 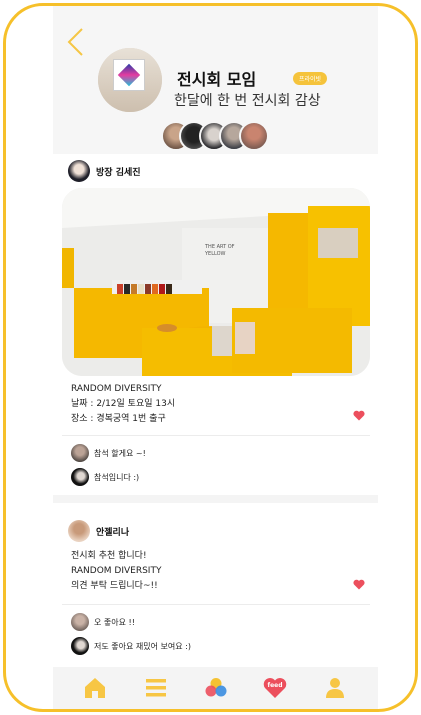 I want to click on circles-icon, so click(x=216, y=688).